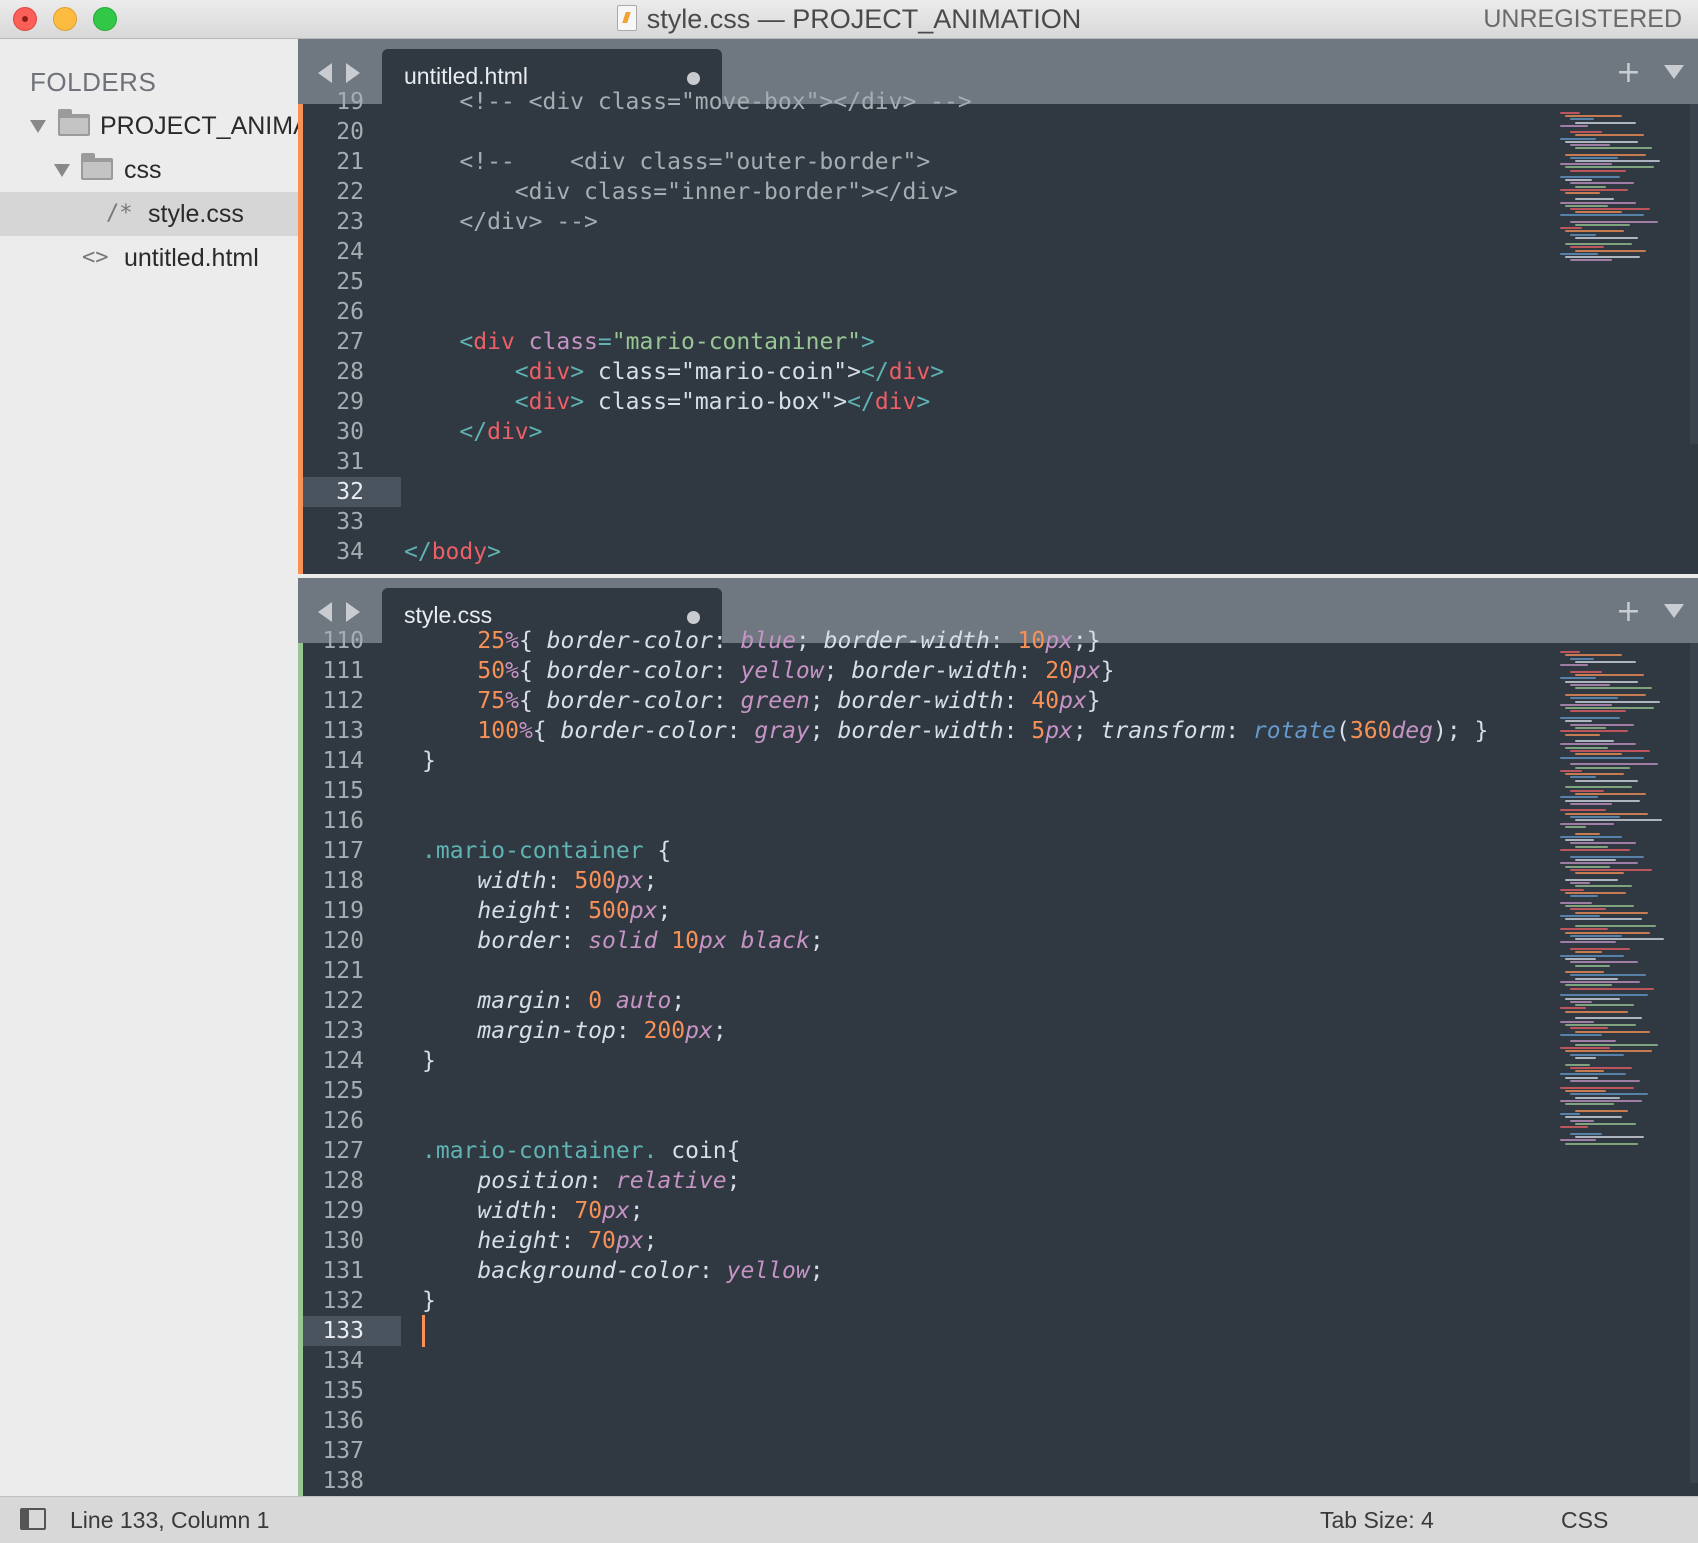 This screenshot has height=1543, width=1698. Describe the element at coordinates (998, 282) in the screenshot. I see `code-line: 25` at that location.